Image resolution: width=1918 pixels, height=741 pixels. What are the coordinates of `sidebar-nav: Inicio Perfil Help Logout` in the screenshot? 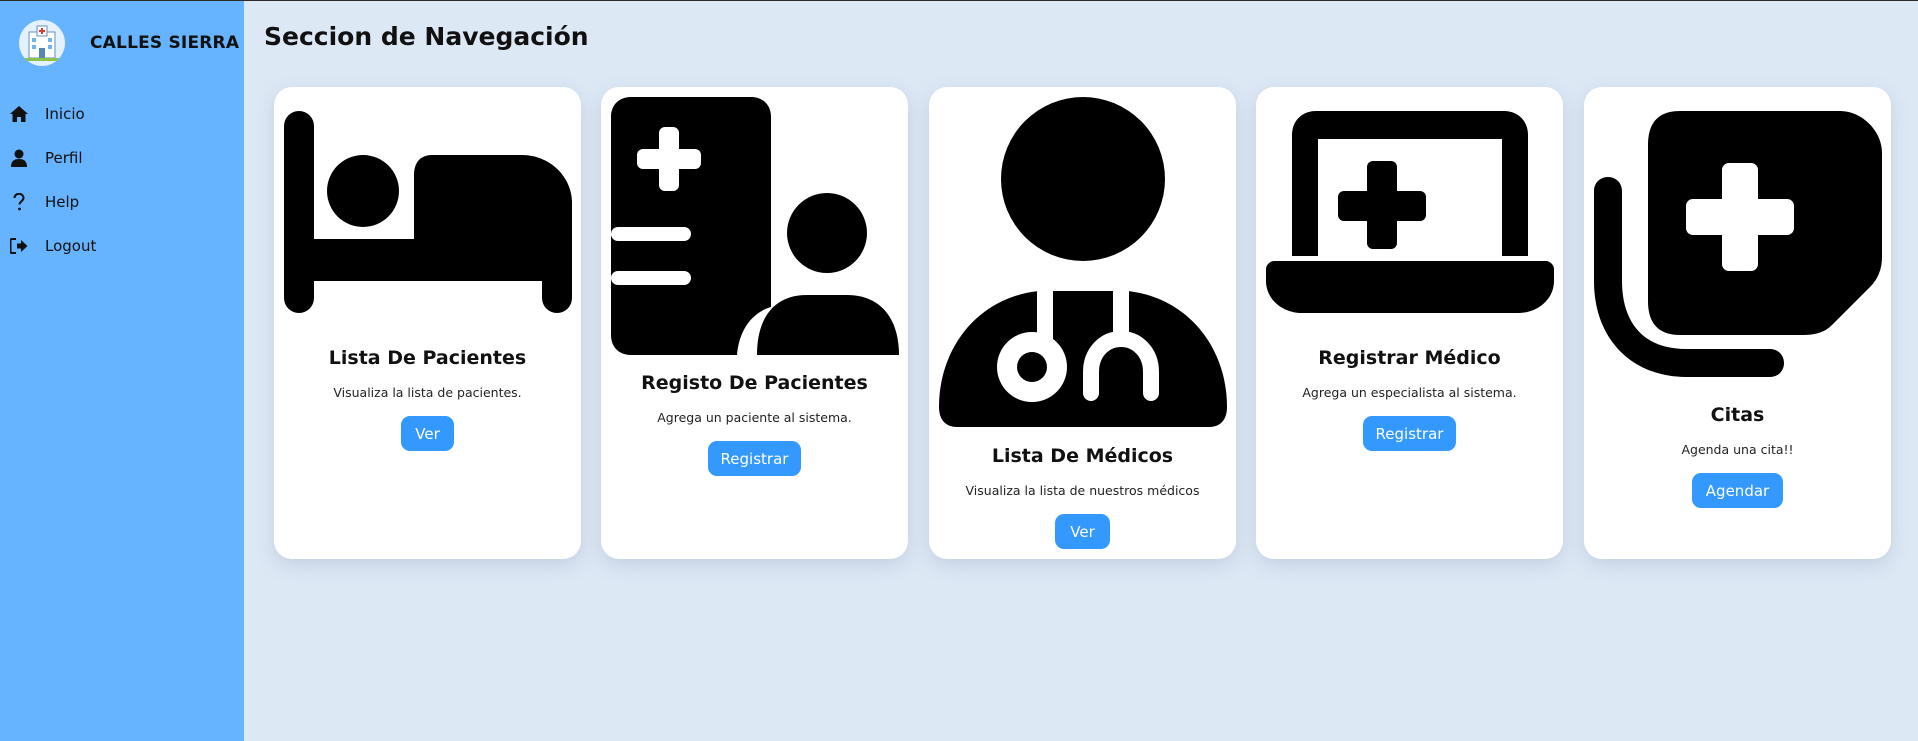 It's located at (53, 180).